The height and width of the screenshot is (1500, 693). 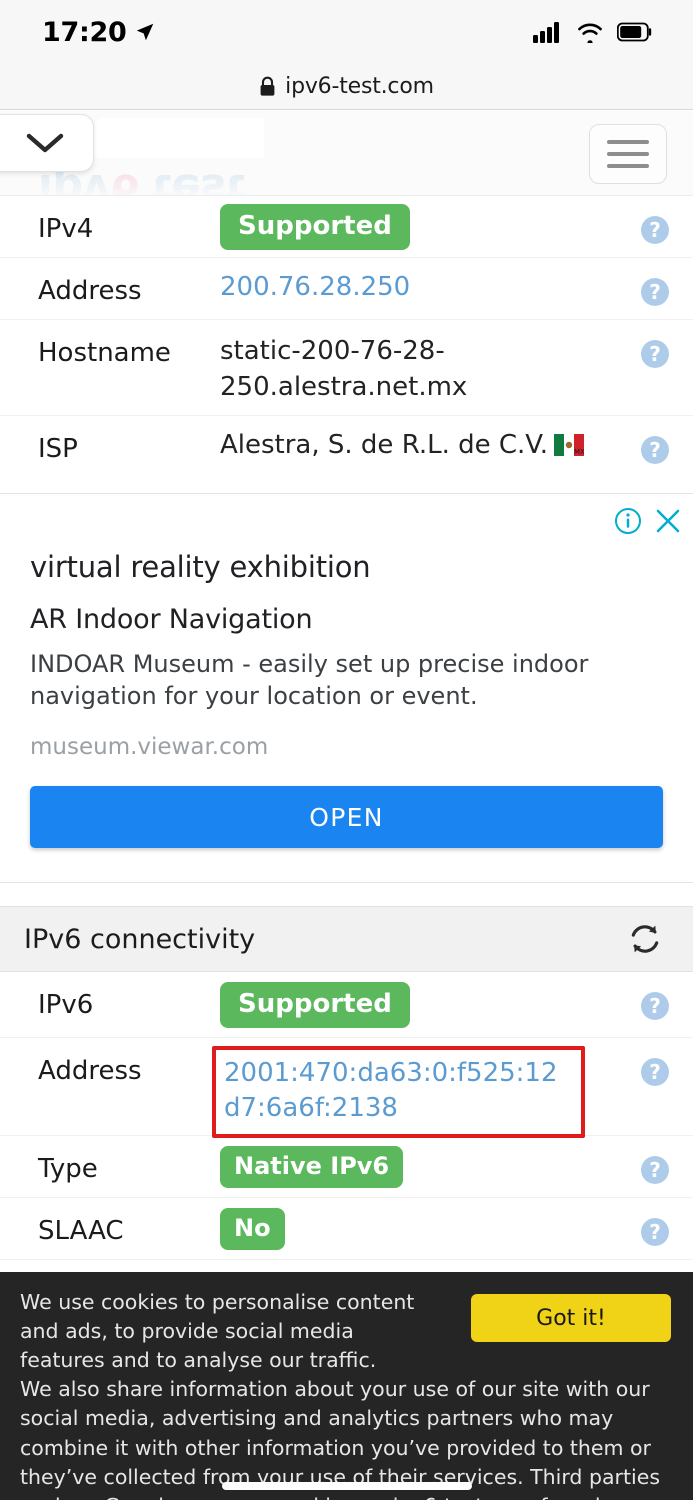 I want to click on row-label: SLAAC, so click(x=81, y=1231).